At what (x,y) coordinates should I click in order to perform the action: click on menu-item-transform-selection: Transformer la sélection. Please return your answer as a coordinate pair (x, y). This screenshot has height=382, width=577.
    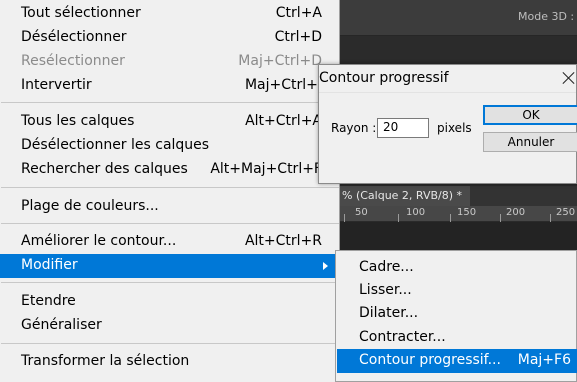
    Looking at the image, I should click on (169, 362).